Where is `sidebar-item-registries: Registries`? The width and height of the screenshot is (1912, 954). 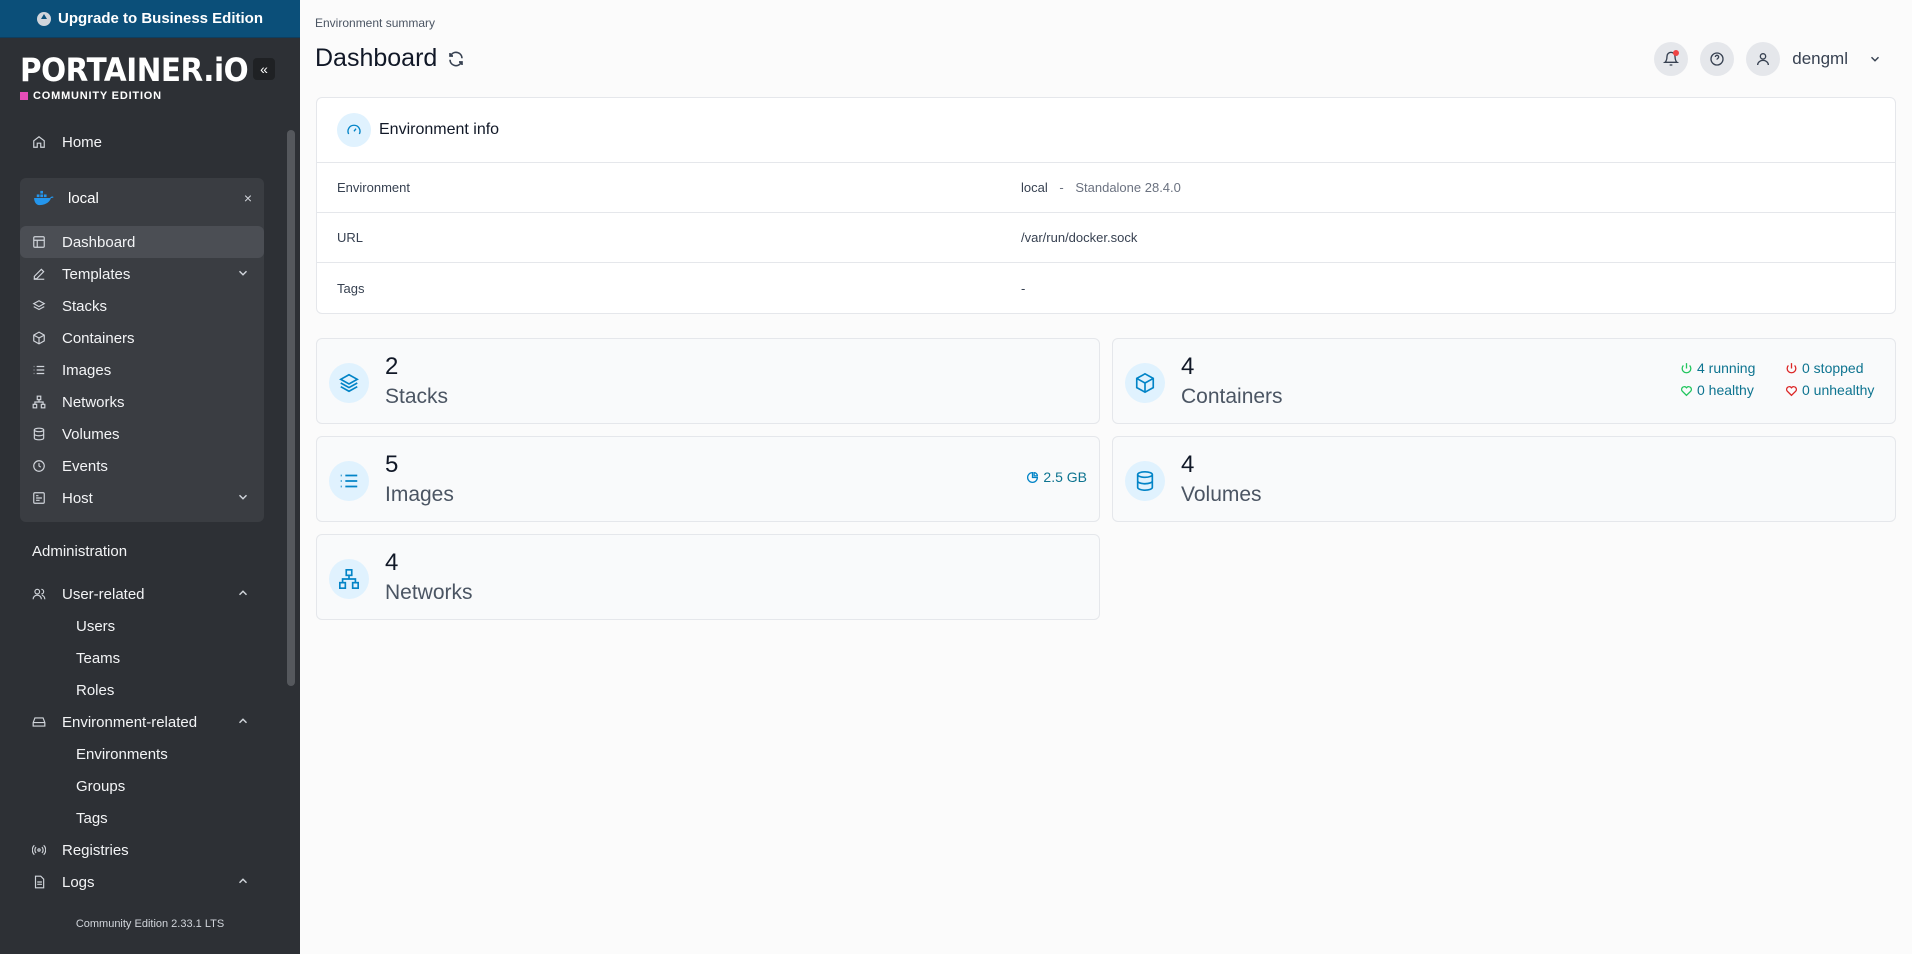
sidebar-item-registries: Registries is located at coordinates (142, 850).